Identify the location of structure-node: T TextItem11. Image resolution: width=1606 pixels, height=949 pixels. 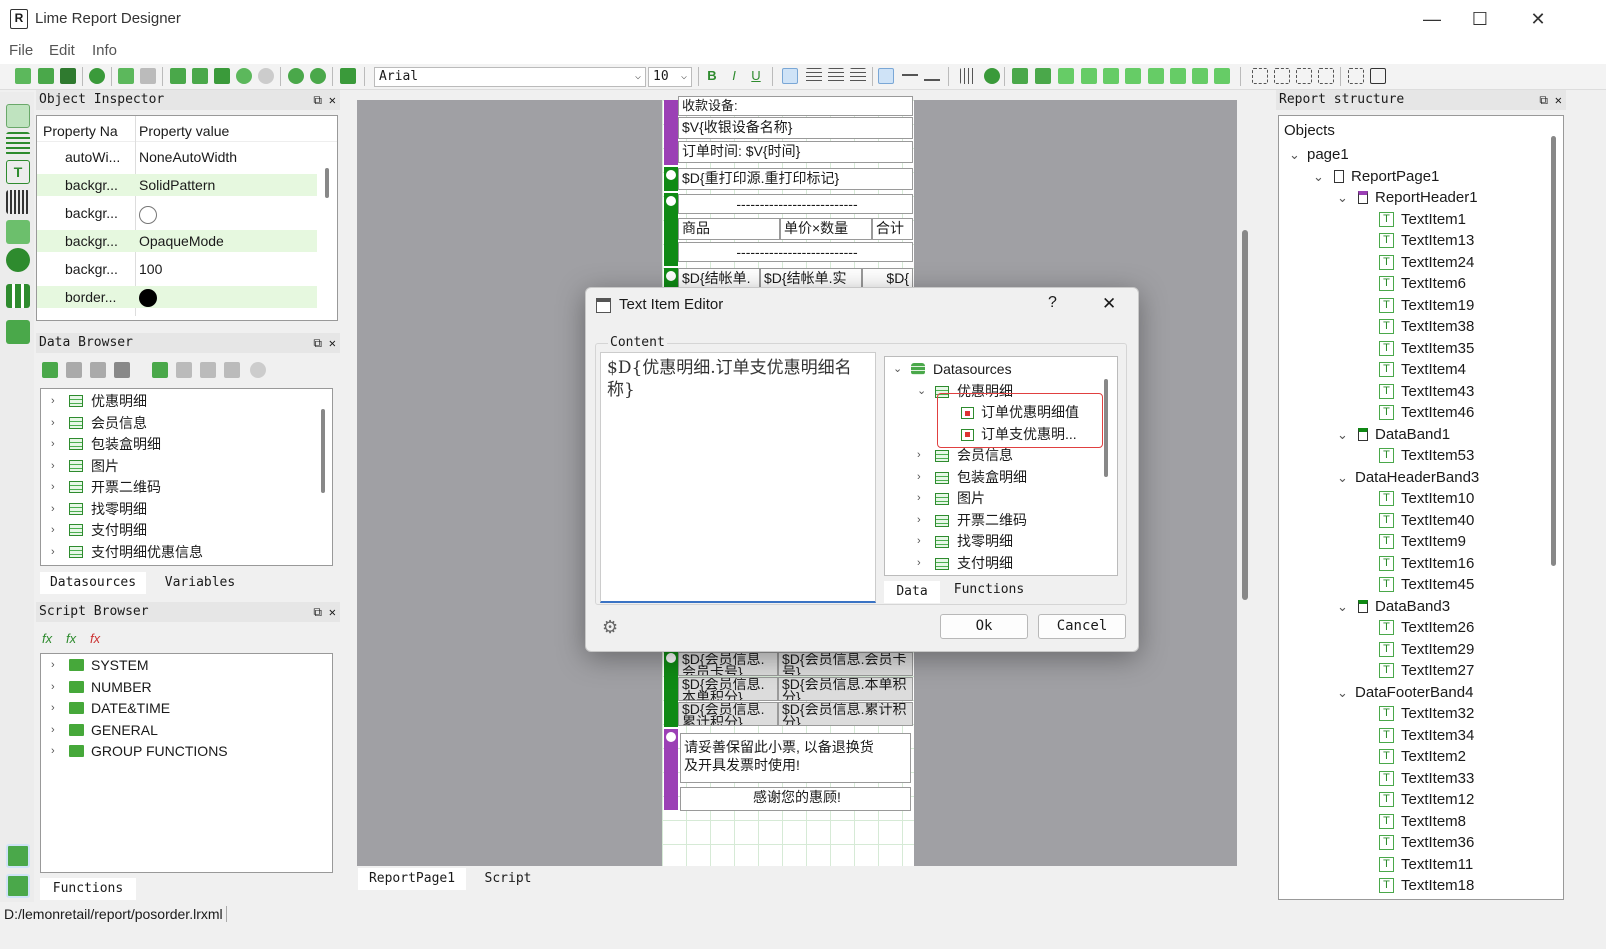
(1414, 864).